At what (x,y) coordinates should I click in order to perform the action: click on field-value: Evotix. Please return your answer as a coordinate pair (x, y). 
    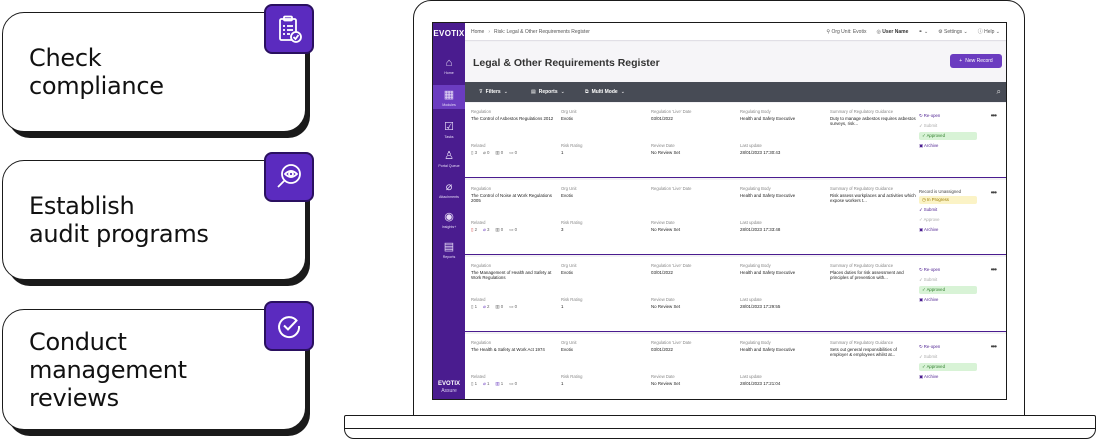
    Looking at the image, I should click on (567, 195).